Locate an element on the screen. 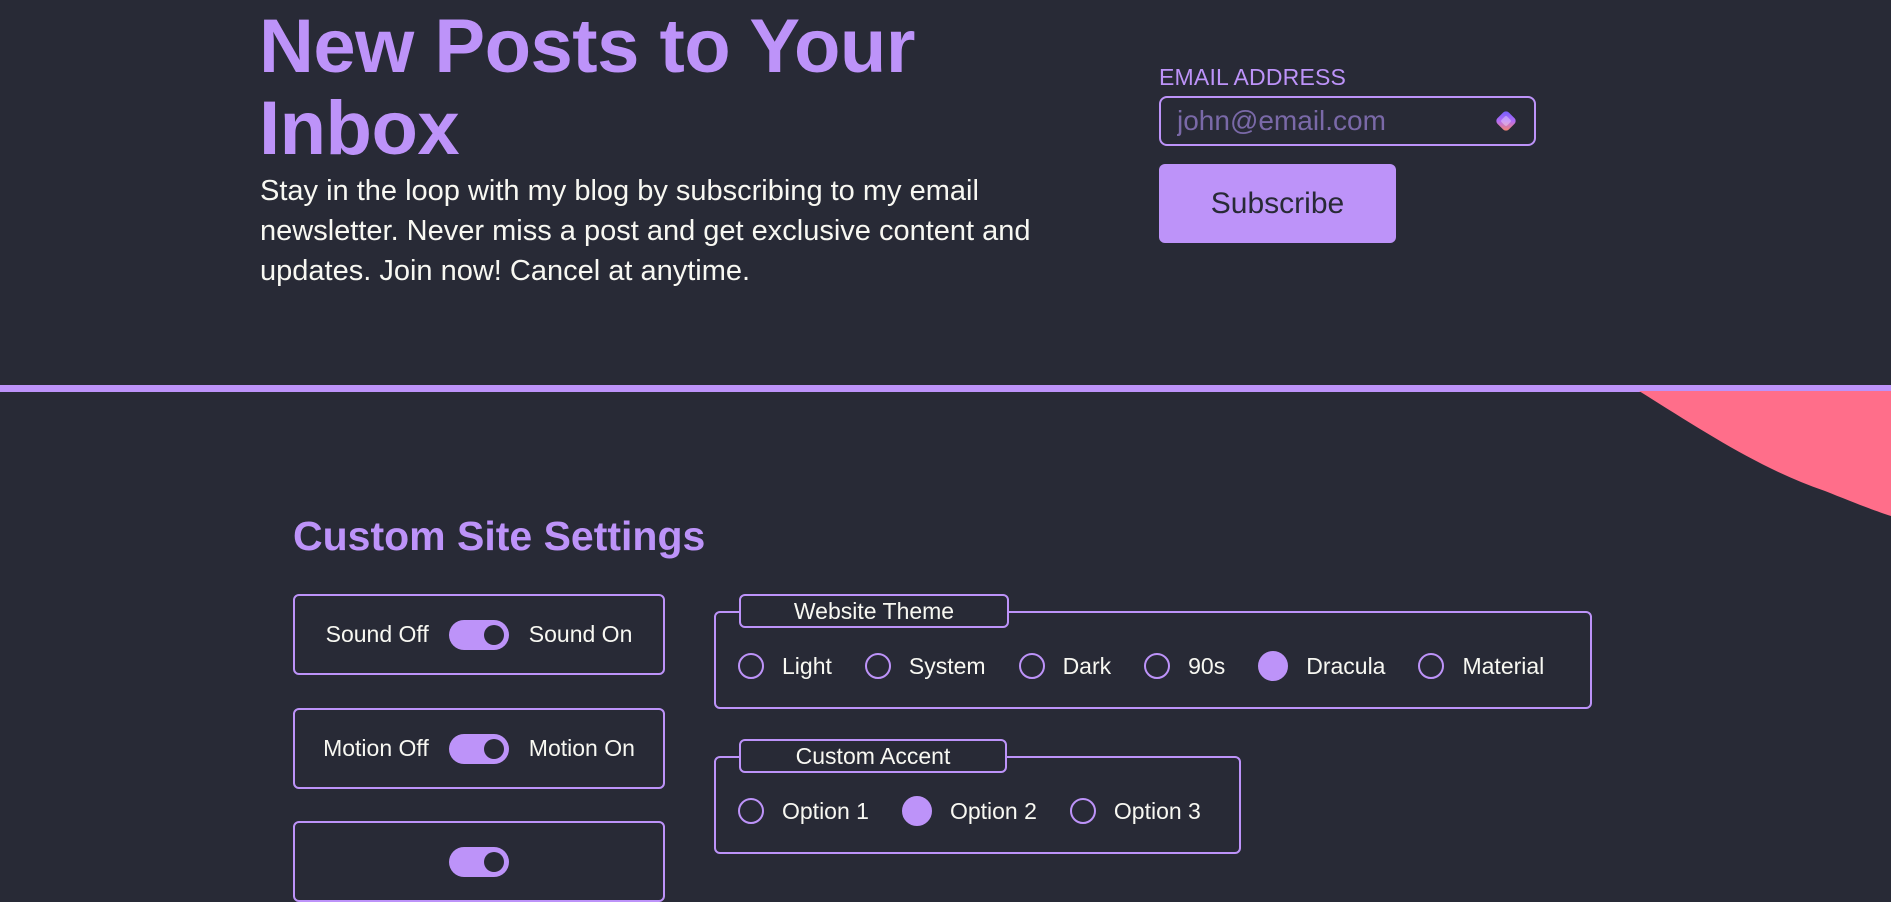 This screenshot has width=1891, height=902. newsletter-title: New Posts to Your Inbox is located at coordinates (587, 87).